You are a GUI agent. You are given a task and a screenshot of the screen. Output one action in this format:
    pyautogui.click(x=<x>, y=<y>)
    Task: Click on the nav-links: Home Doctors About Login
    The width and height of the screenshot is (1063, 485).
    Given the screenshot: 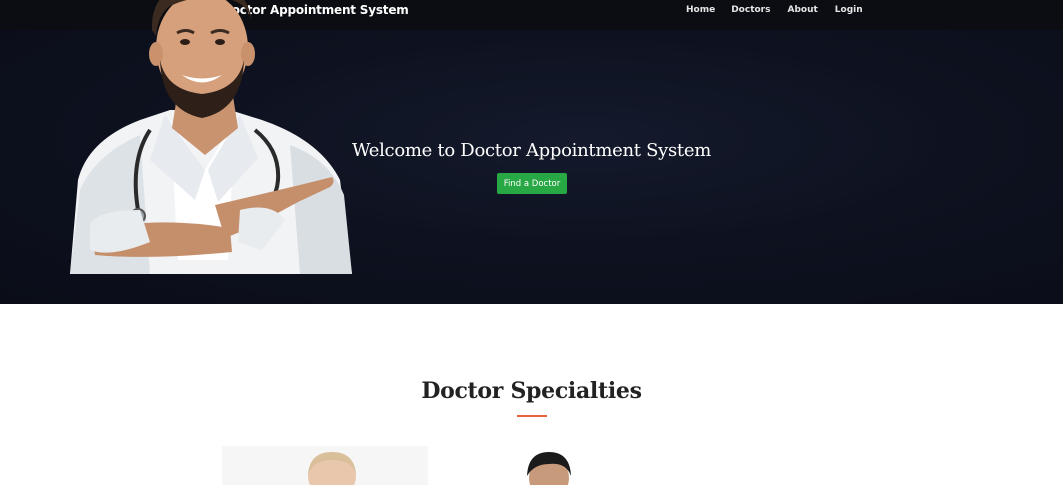 What is the action you would take?
    pyautogui.click(x=782, y=10)
    